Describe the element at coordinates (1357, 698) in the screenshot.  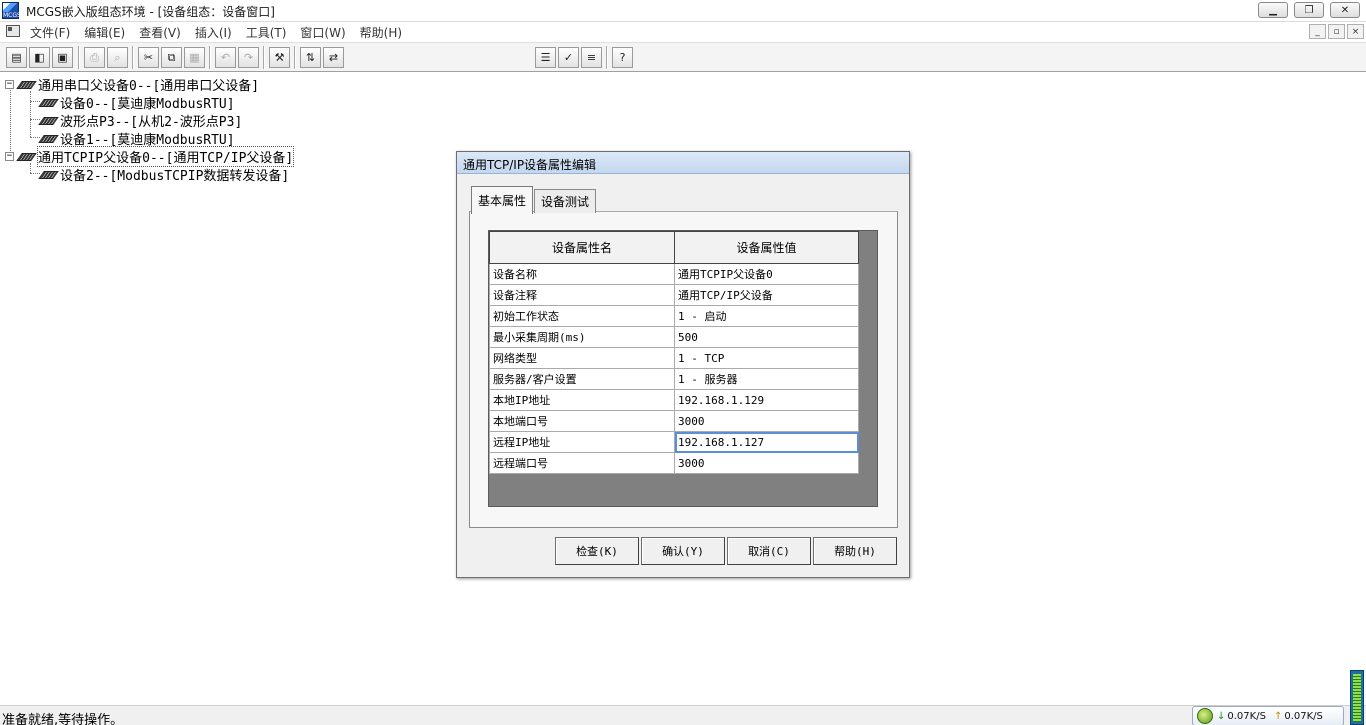
I see `level-meter-fill` at that location.